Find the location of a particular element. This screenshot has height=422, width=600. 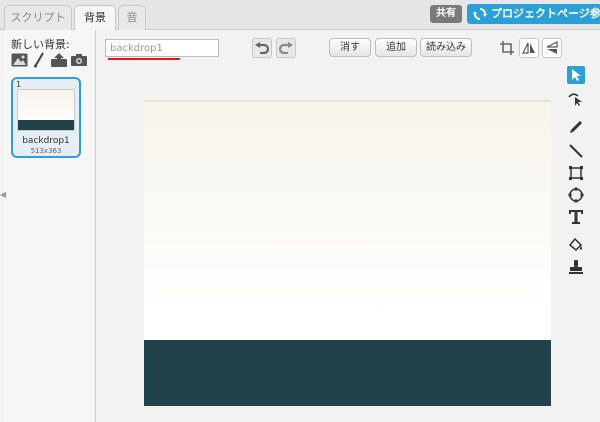

tab-sounds: 音 is located at coordinates (132, 17).